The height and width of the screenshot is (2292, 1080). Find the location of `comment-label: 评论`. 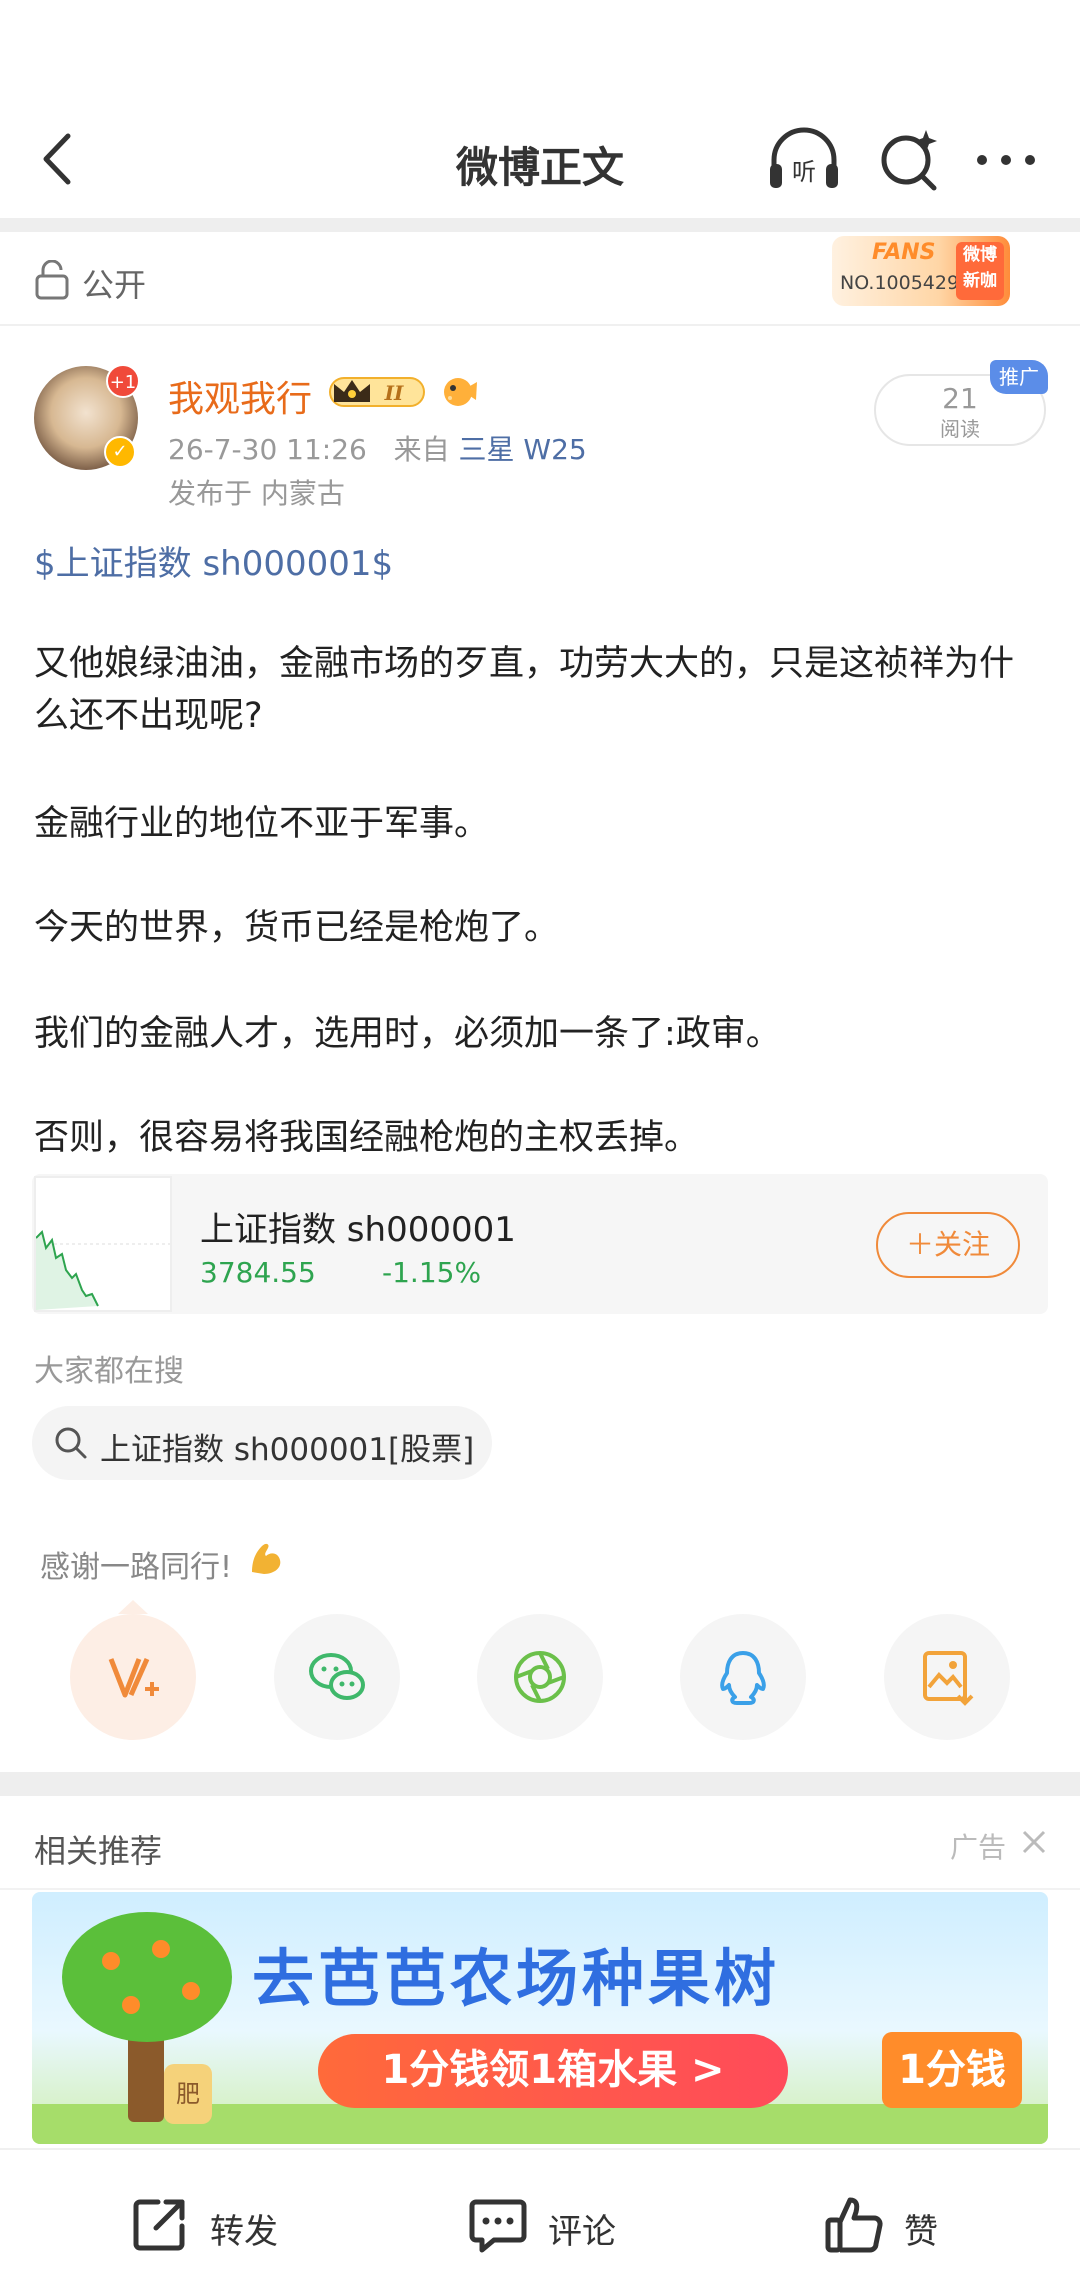

comment-label: 评论 is located at coordinates (582, 2232).